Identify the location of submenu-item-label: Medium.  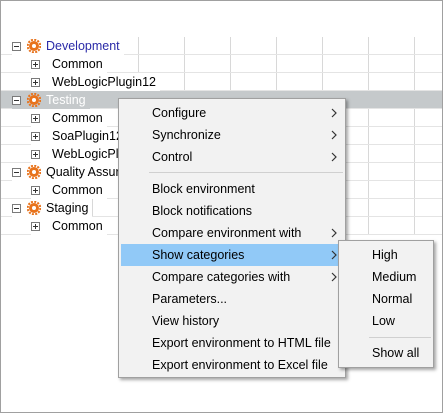
(394, 277).